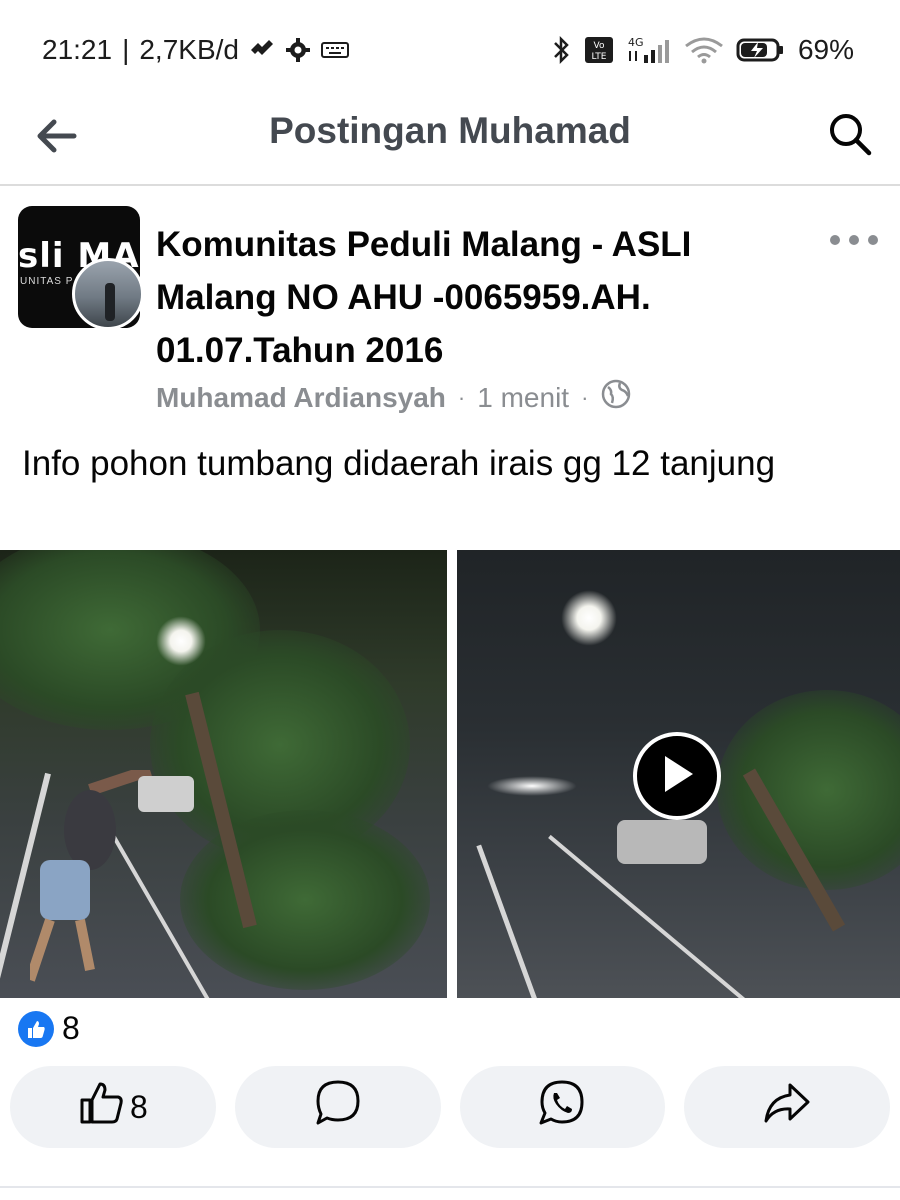  What do you see at coordinates (598, 46) in the screenshot?
I see `svg-text: Vo` at bounding box center [598, 46].